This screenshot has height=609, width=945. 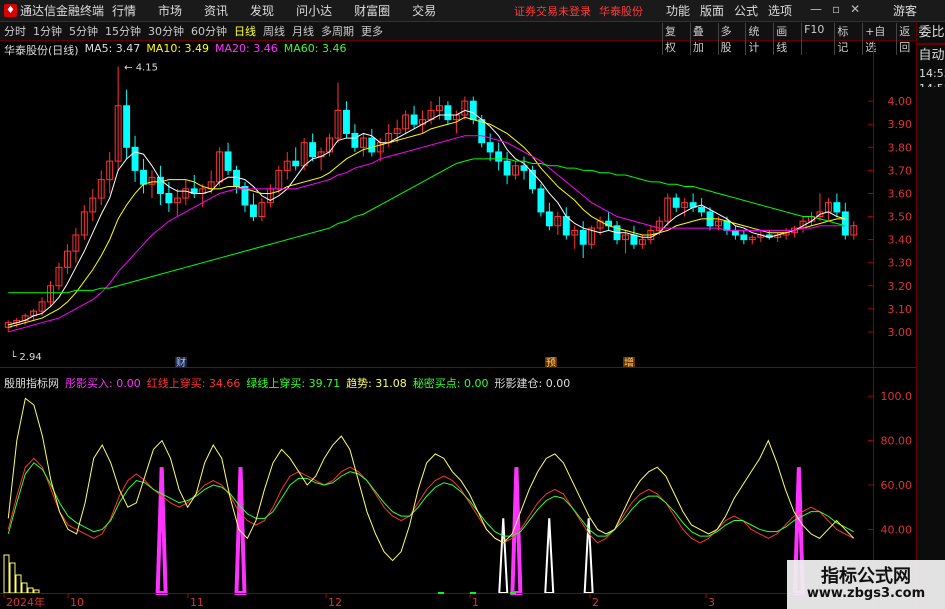 What do you see at coordinates (424, 10) in the screenshot?
I see `menu-item-trade: 交易` at bounding box center [424, 10].